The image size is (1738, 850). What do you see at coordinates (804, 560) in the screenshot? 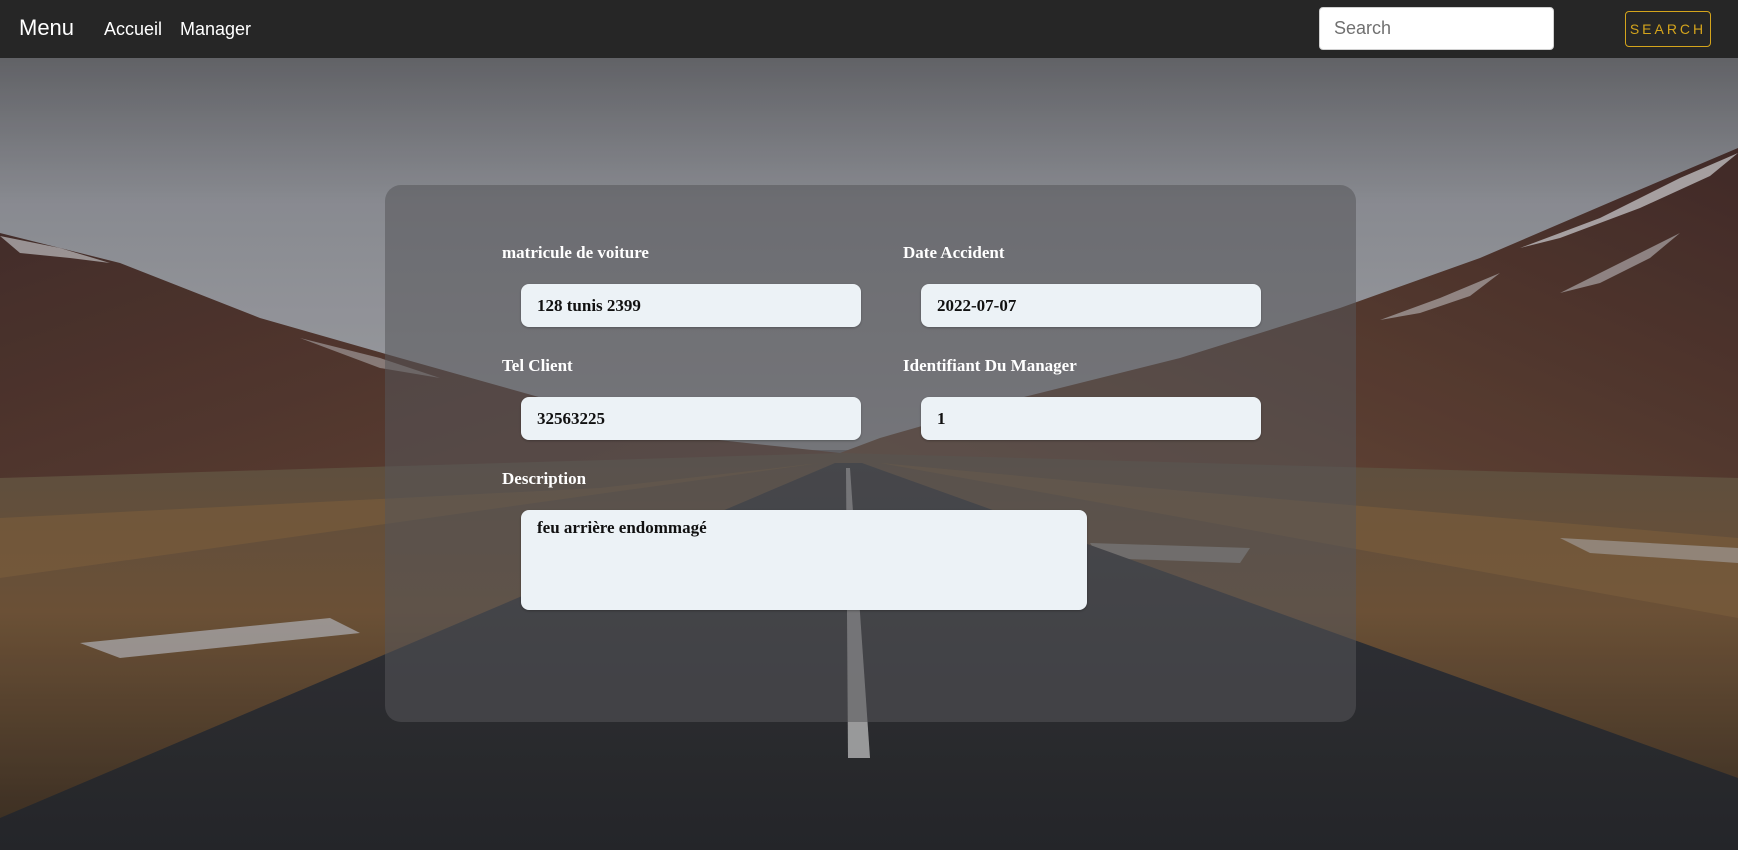
I see `description-textarea: feu arrière endommagé` at bounding box center [804, 560].